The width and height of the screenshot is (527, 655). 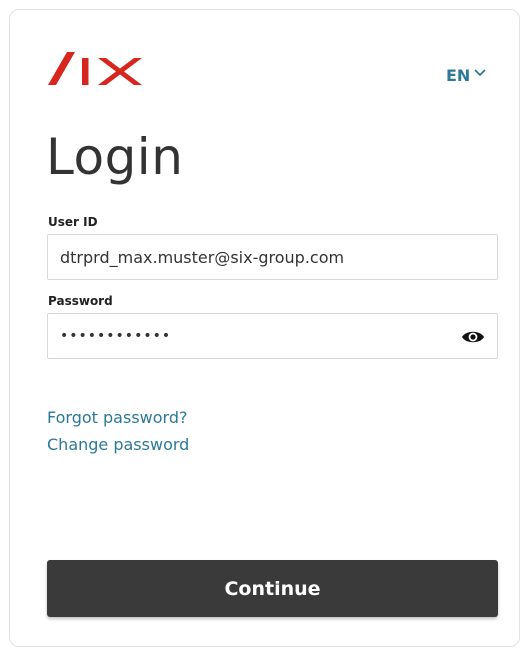 I want to click on language-selector: EN, so click(x=466, y=75).